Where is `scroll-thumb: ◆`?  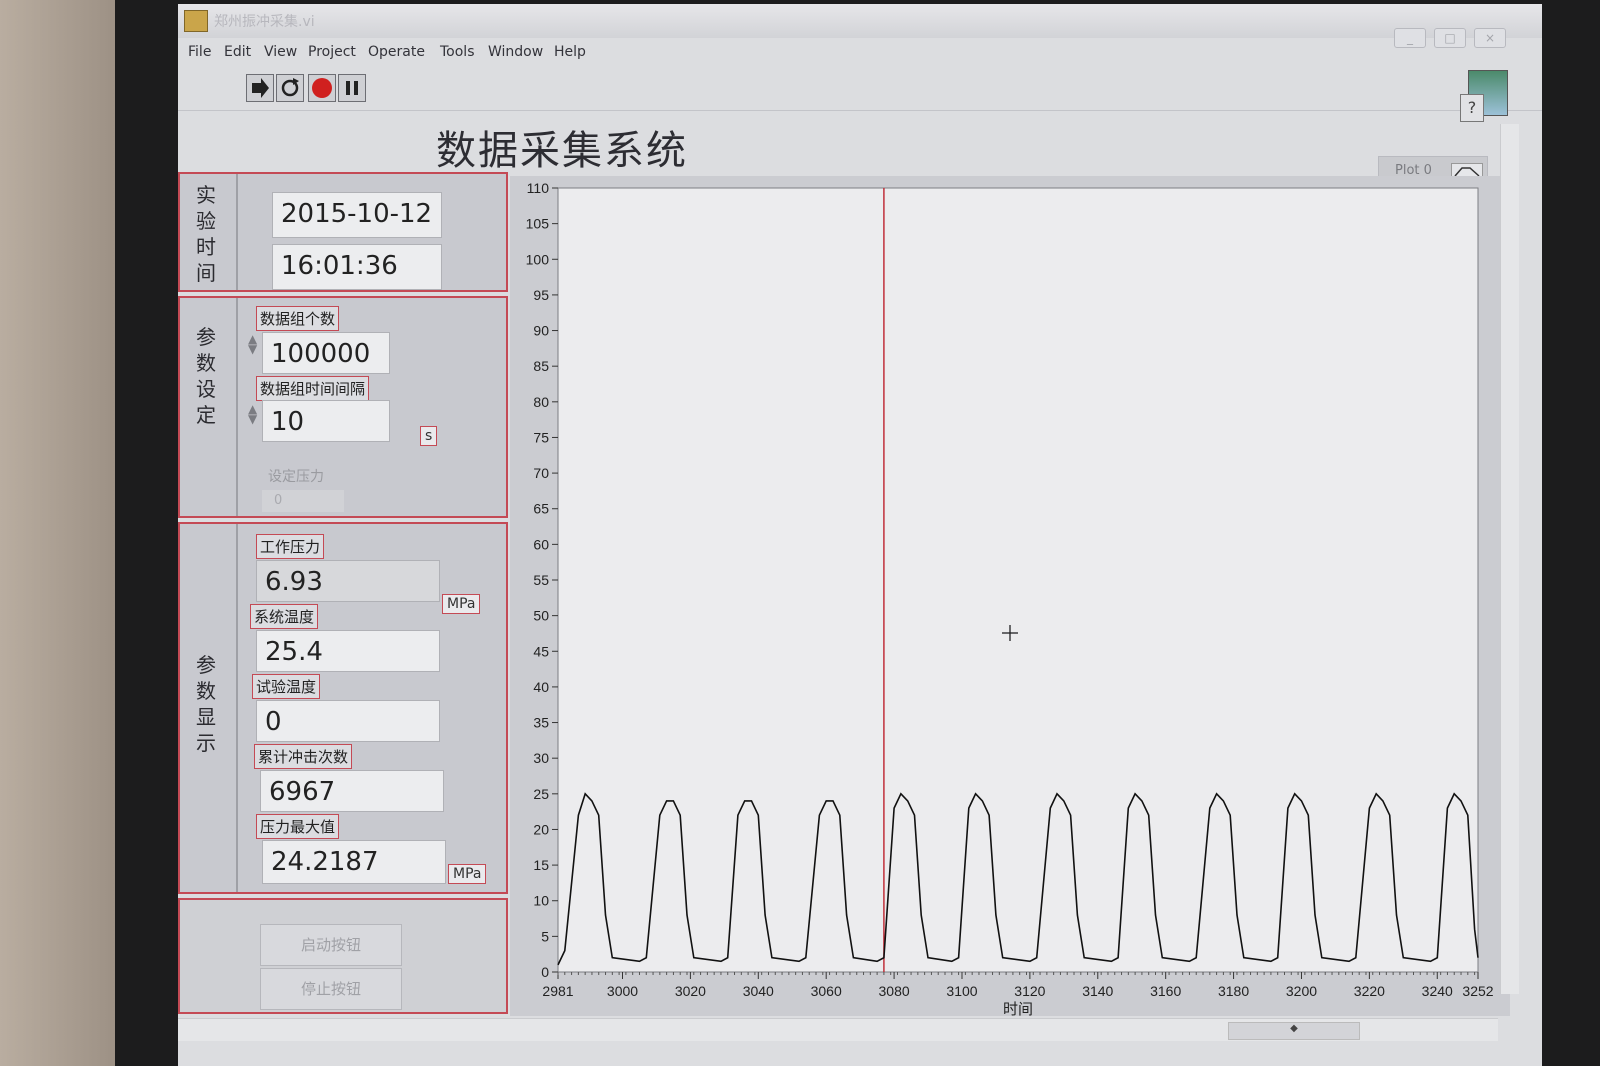
scroll-thumb: ◆ is located at coordinates (1294, 1031).